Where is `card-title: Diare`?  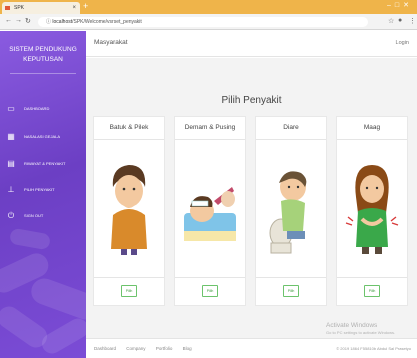 card-title: Diare is located at coordinates (291, 127).